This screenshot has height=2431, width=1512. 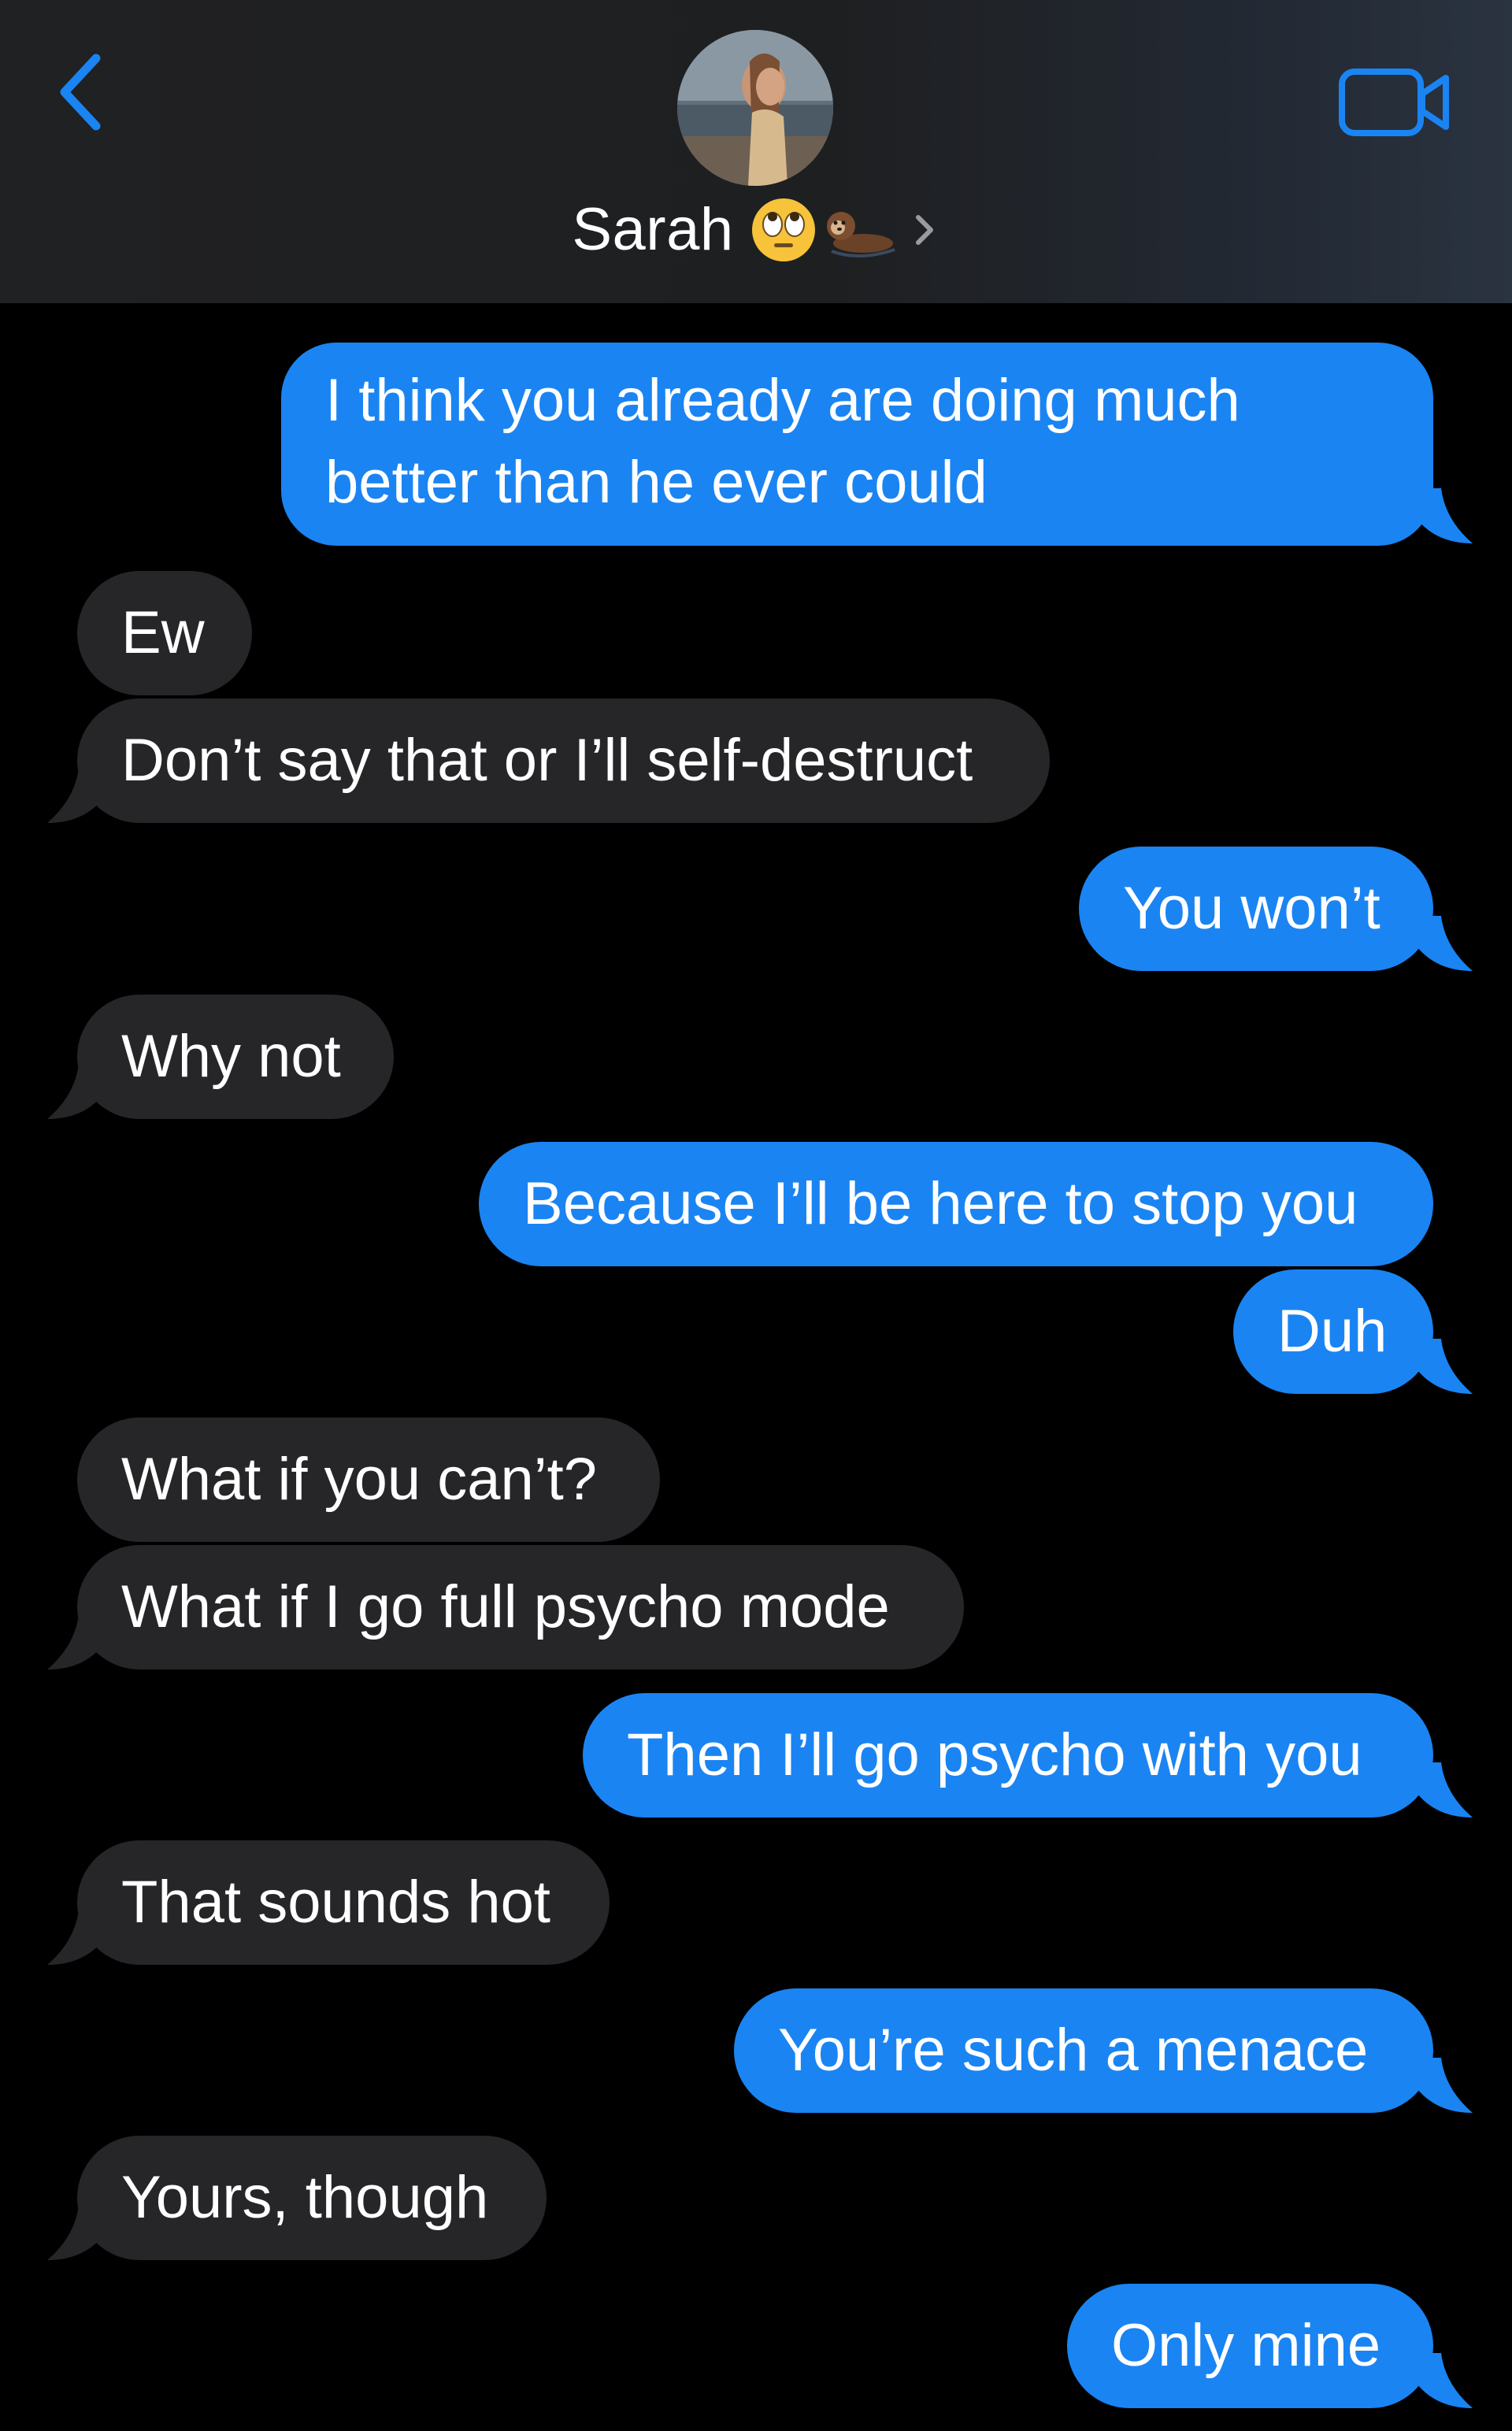 What do you see at coordinates (1251, 909) in the screenshot?
I see `message-text: You won’t` at bounding box center [1251, 909].